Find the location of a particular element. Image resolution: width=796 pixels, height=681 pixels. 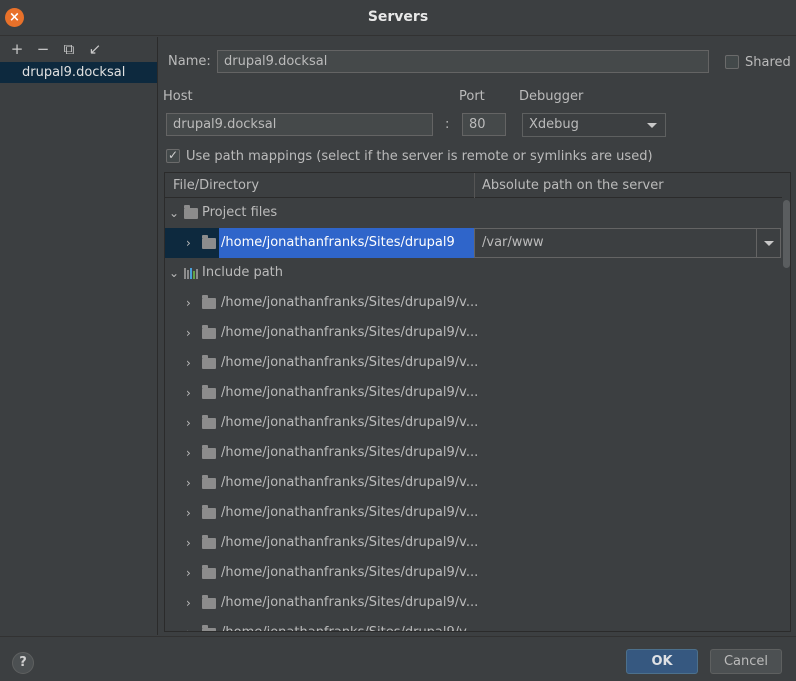

server-path-editor: /var/www is located at coordinates (627, 243).